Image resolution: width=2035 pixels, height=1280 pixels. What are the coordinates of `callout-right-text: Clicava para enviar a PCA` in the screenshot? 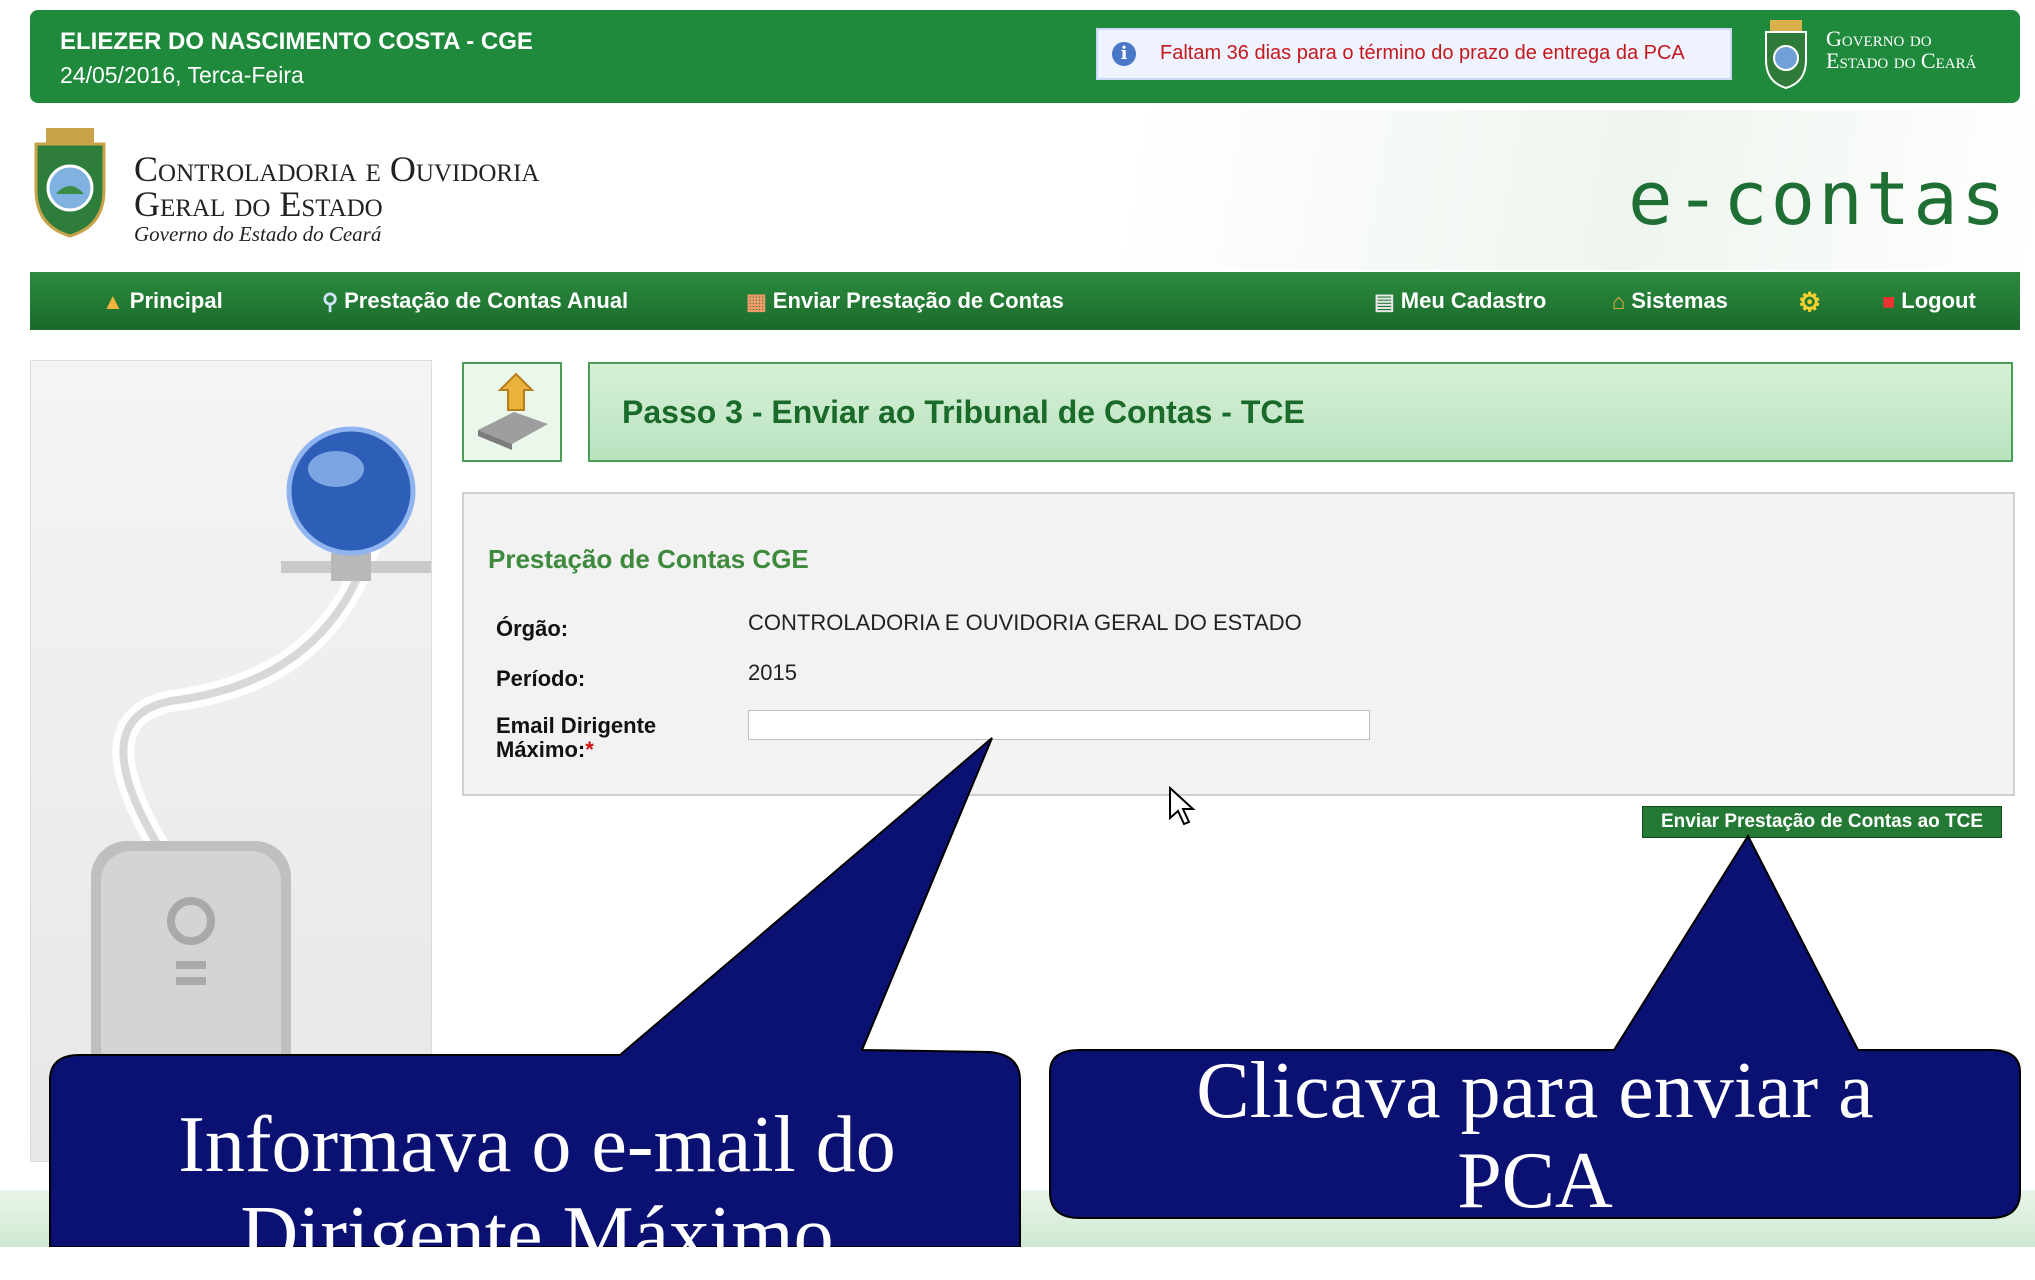 It's located at (1535, 1136).